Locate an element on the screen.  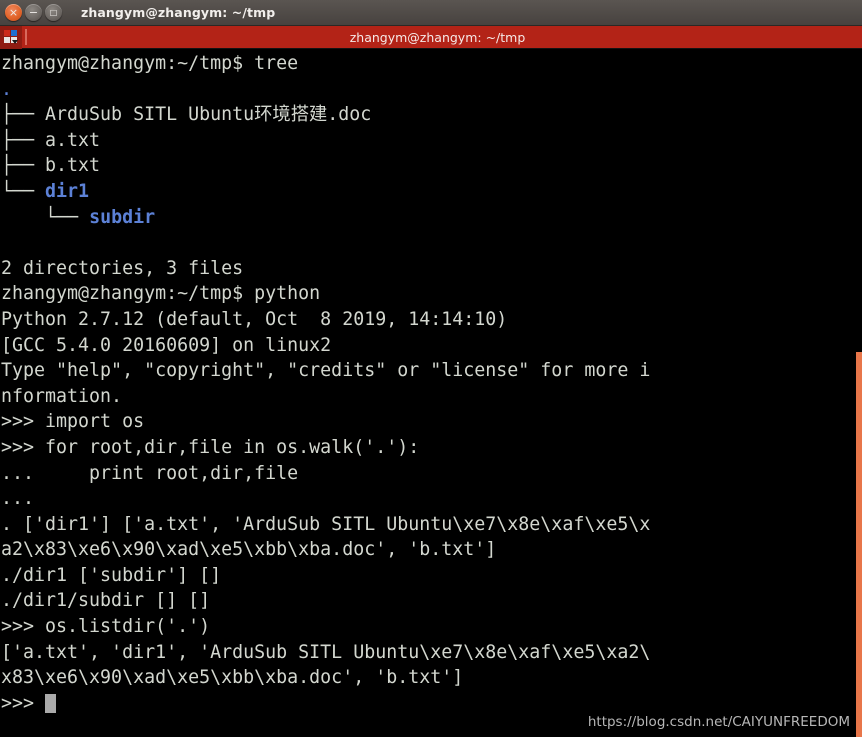
terminal-text: ├── b.txt is located at coordinates (51, 166).